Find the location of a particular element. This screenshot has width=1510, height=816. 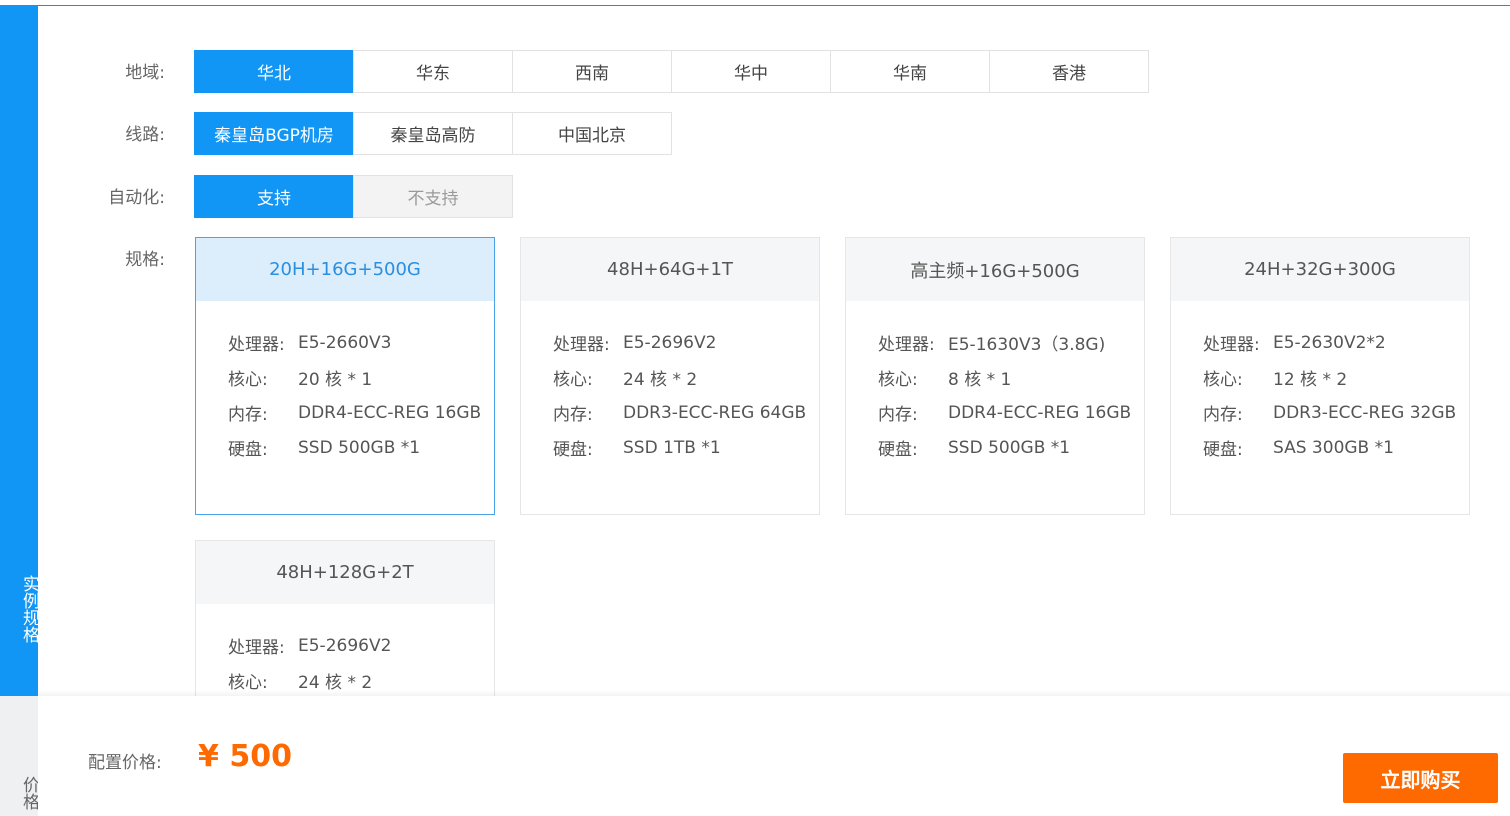

spec-card-title: 48H+128G+2T is located at coordinates (345, 572).